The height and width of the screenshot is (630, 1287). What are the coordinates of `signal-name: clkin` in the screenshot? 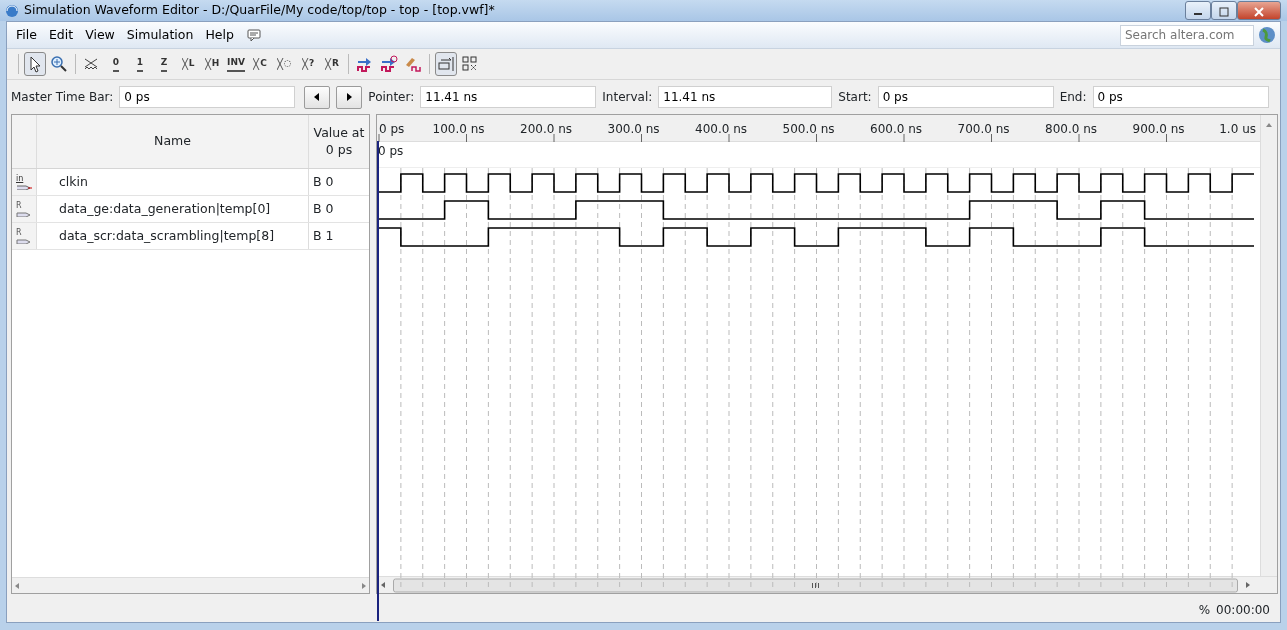 It's located at (73, 182).